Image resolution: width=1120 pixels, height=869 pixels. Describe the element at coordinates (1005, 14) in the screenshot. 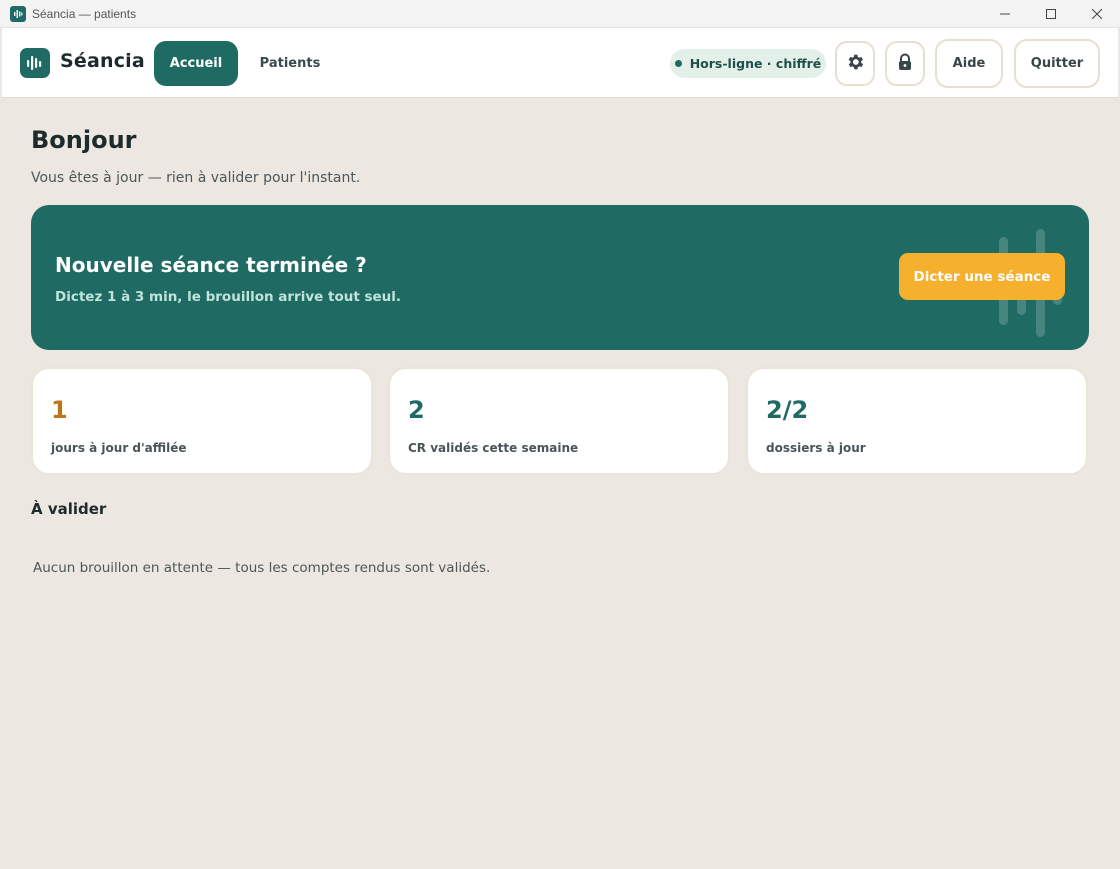

I see `minimize-button` at that location.